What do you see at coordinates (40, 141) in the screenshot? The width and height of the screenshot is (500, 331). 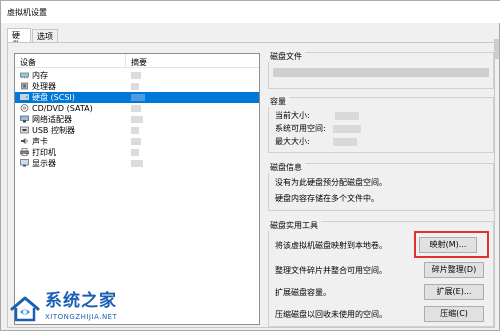 I see `device-label: 声卡` at bounding box center [40, 141].